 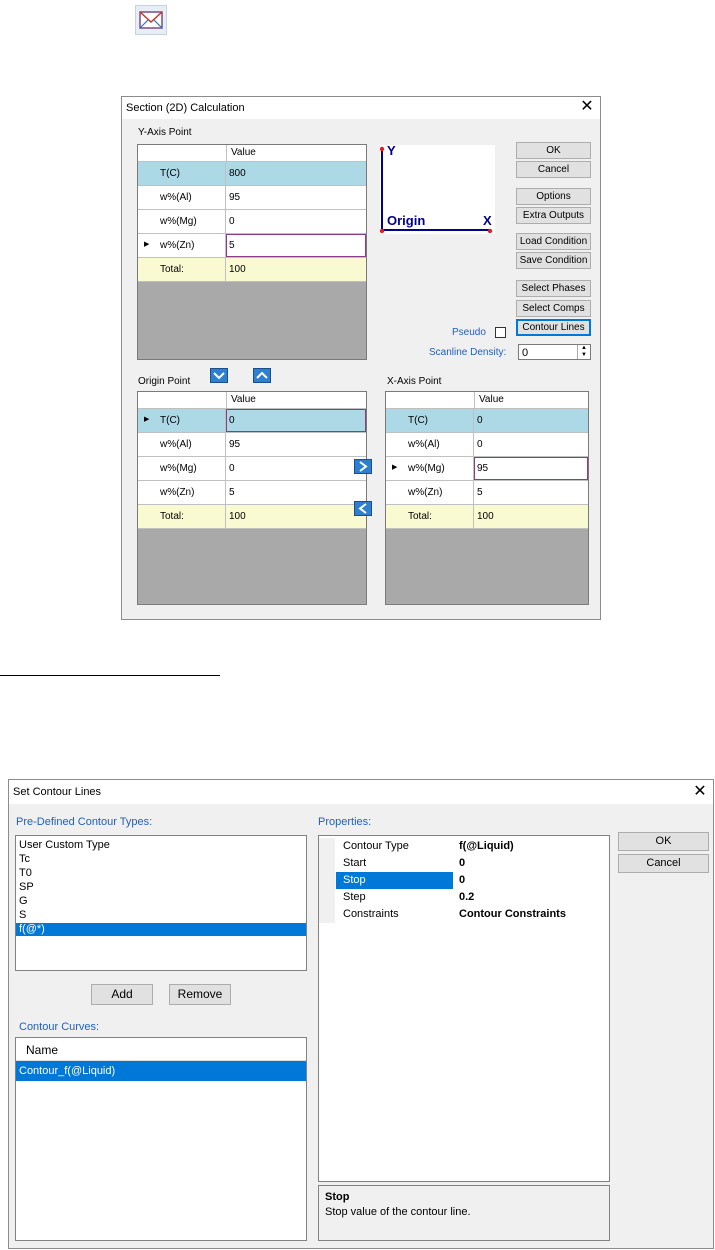 I want to click on table-row: ▶ w%(Zn) 5, so click(x=252, y=246).